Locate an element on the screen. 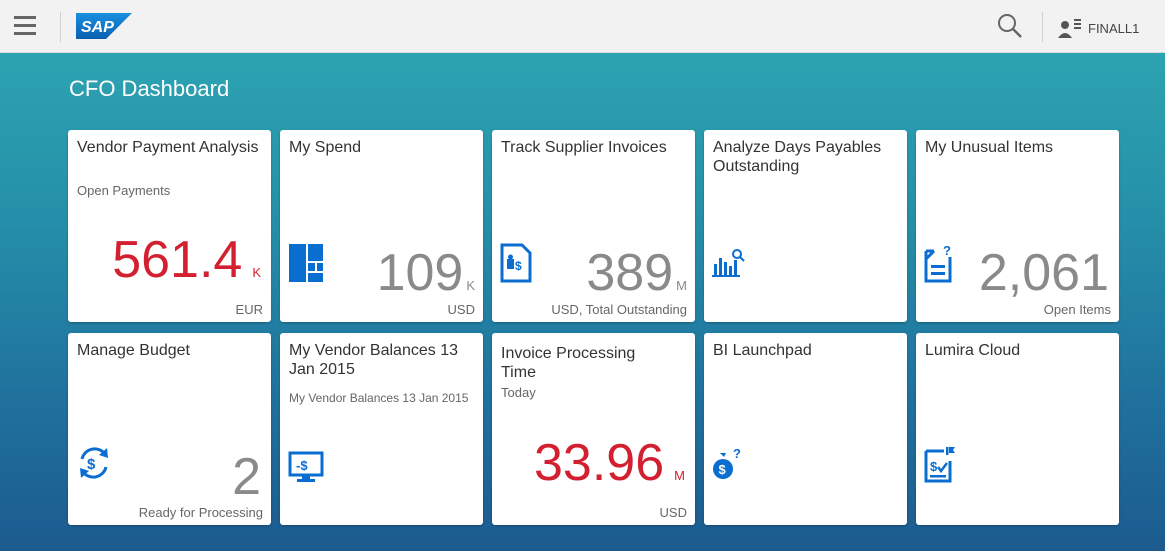  tile-footer: EUR is located at coordinates (249, 309).